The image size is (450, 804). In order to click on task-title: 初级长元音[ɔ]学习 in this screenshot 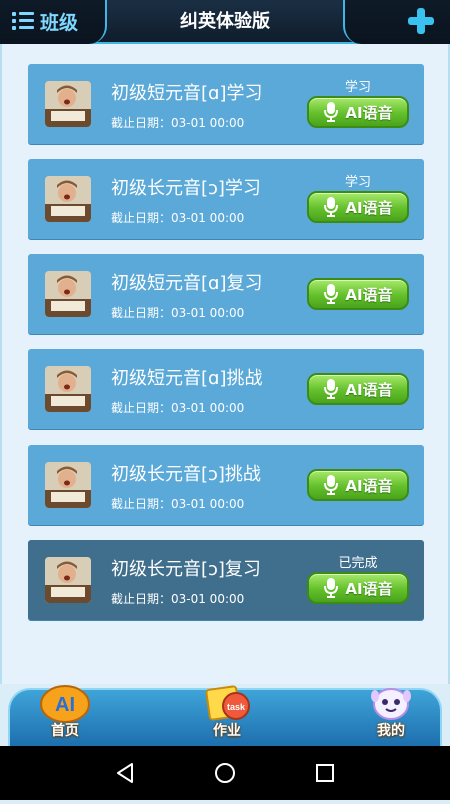, I will do `click(186, 188)`.